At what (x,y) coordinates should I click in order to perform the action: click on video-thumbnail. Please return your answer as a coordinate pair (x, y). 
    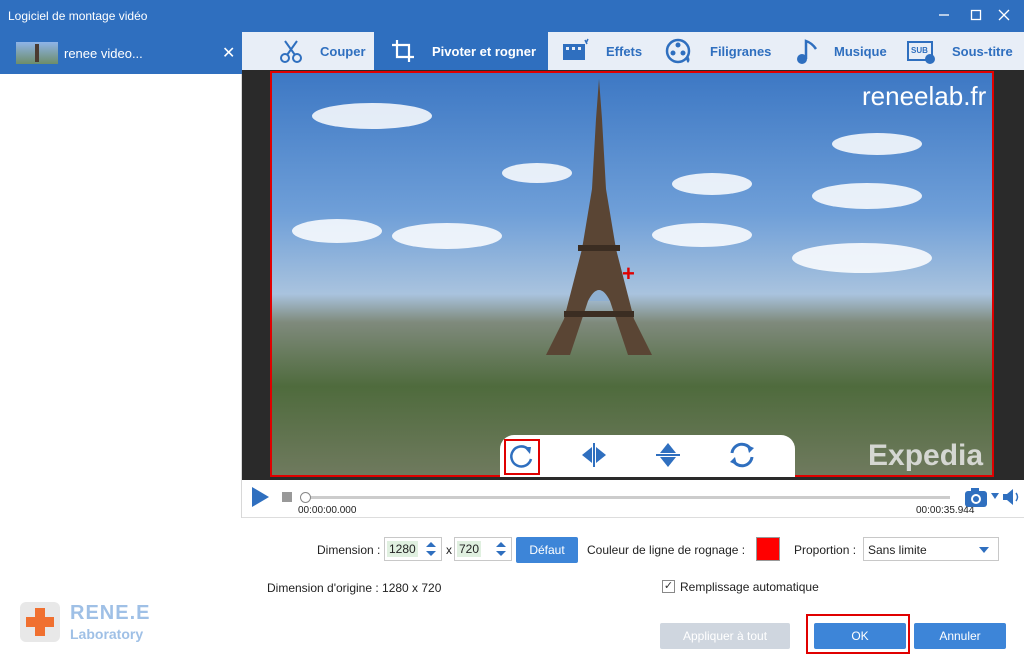
    Looking at the image, I should click on (37, 53).